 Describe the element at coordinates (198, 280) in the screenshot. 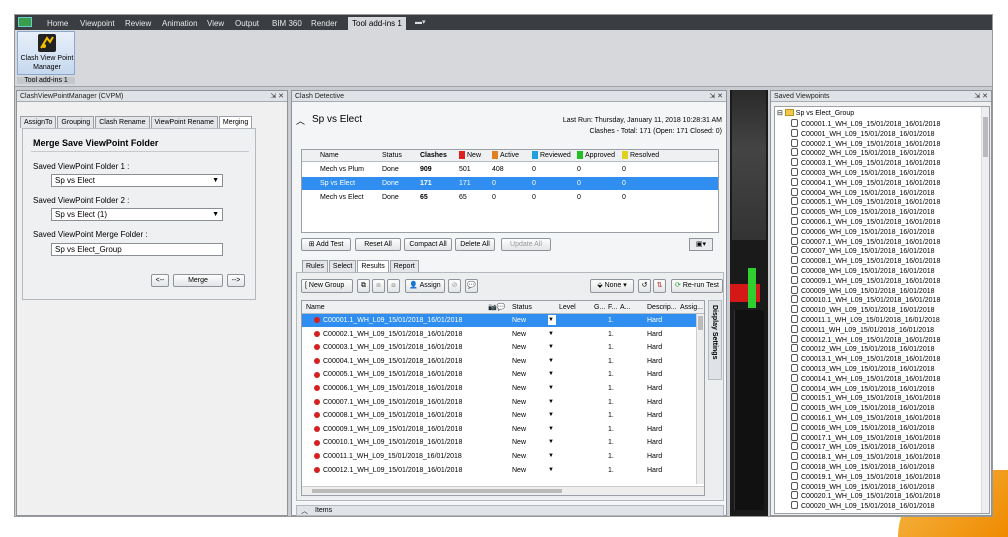

I see `merge-button: Merge` at that location.